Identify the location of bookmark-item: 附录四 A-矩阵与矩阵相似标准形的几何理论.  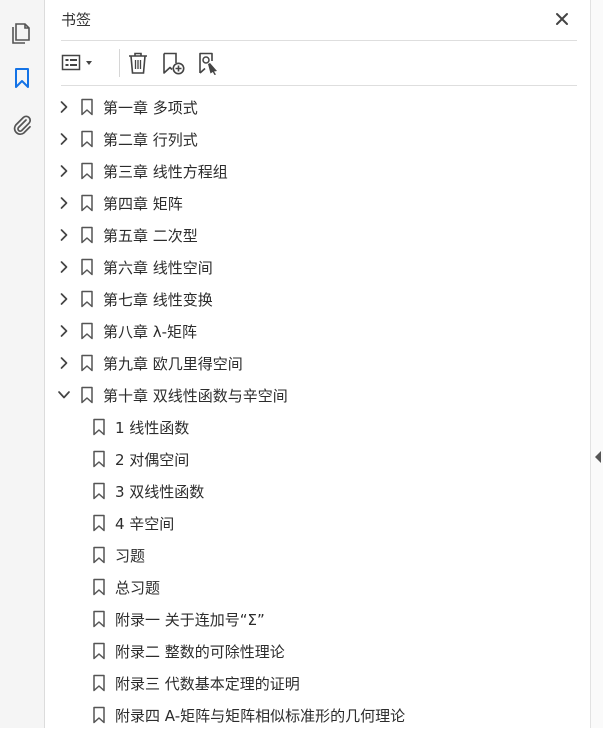
(248, 715).